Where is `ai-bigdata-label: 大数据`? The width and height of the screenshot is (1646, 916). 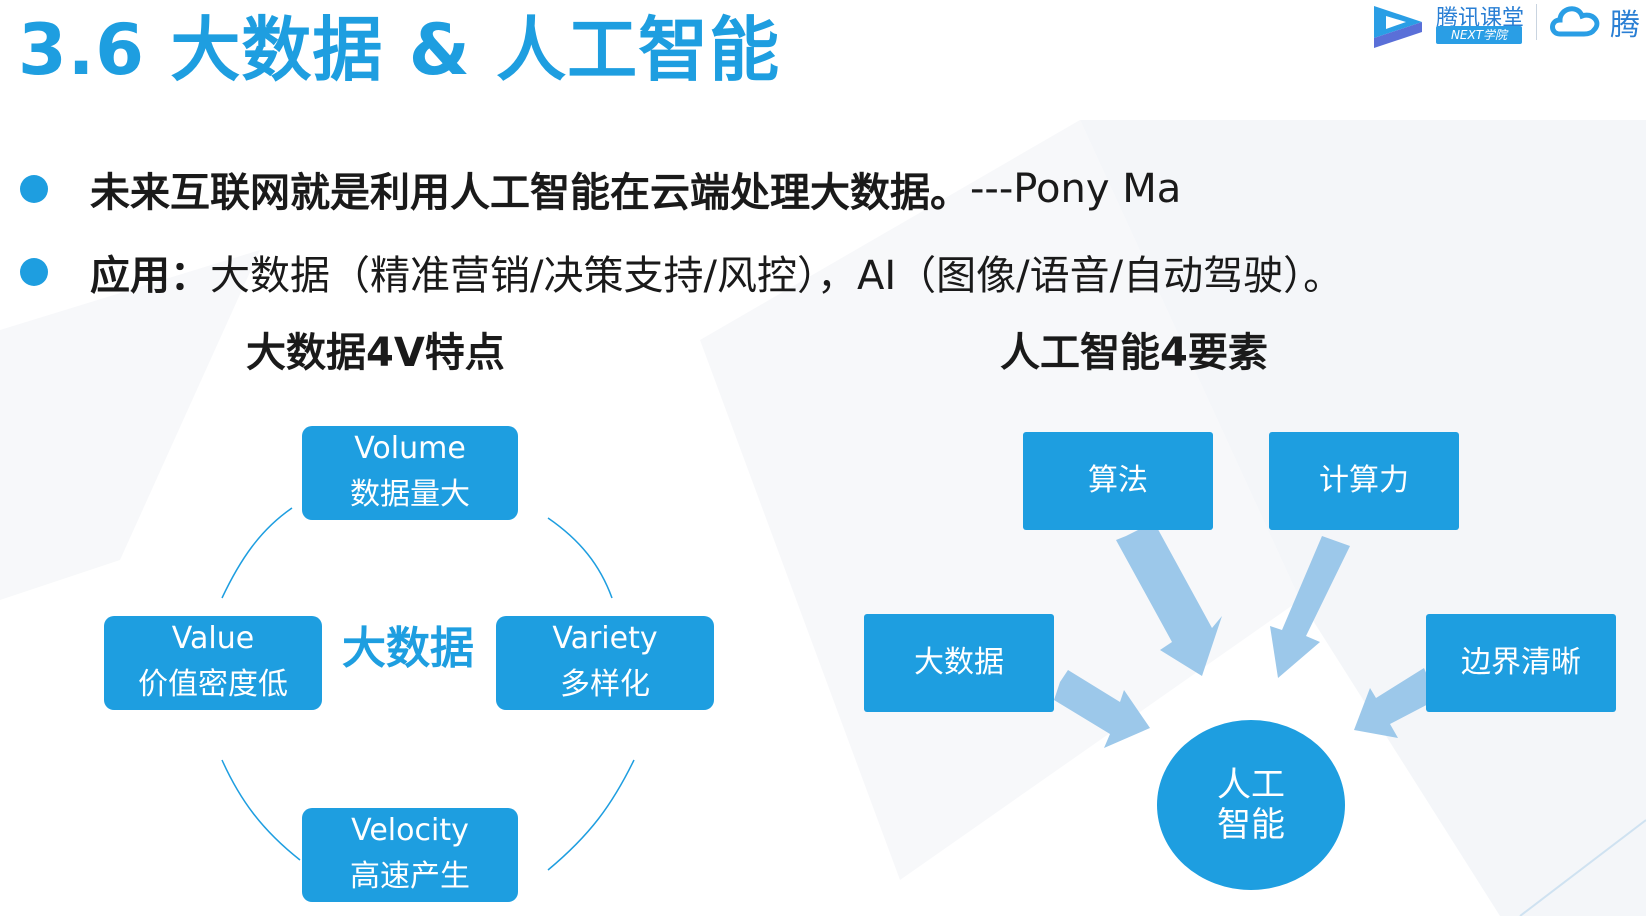
ai-bigdata-label: 大数据 is located at coordinates (959, 662).